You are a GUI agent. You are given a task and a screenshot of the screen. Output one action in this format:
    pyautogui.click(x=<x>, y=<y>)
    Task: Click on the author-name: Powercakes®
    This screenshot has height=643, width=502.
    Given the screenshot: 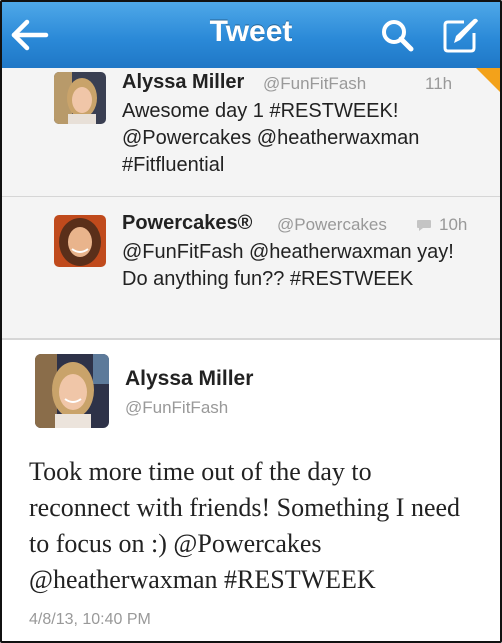 What is the action you would take?
    pyautogui.click(x=187, y=223)
    